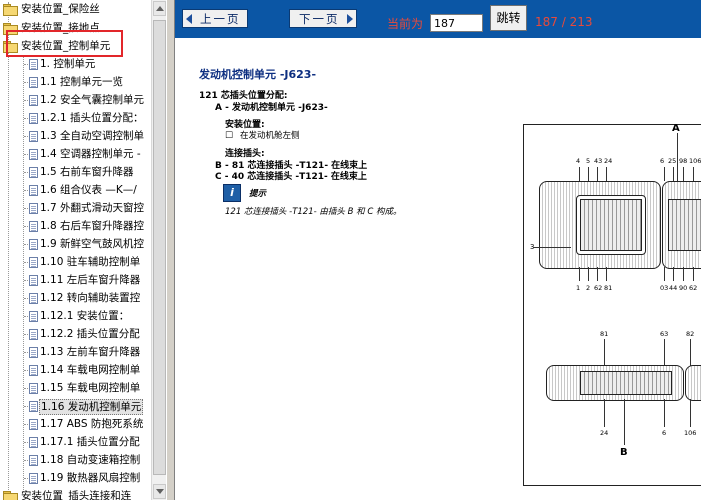 This screenshot has width=701, height=500. I want to click on pane-splitter, so click(170, 250).